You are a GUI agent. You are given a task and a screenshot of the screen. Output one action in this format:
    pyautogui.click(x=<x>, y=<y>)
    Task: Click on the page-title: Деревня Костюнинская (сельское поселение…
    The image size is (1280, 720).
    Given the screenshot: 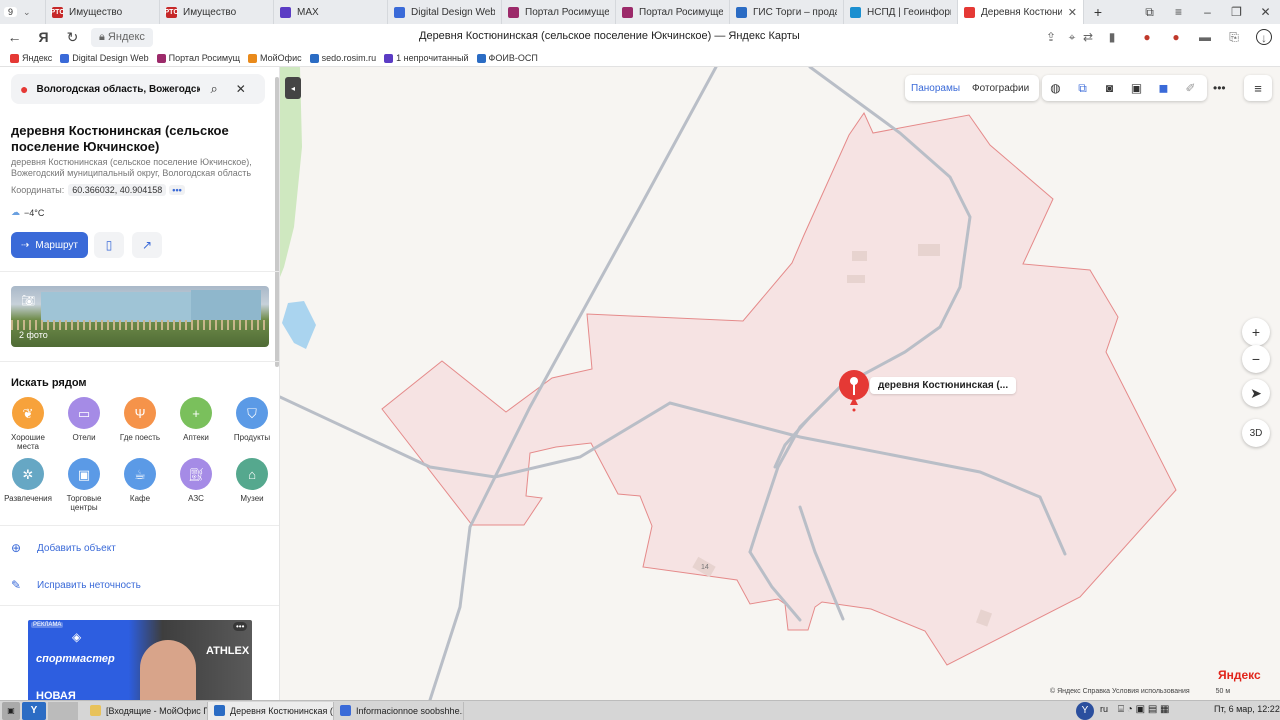 What is the action you would take?
    pyautogui.click(x=609, y=36)
    